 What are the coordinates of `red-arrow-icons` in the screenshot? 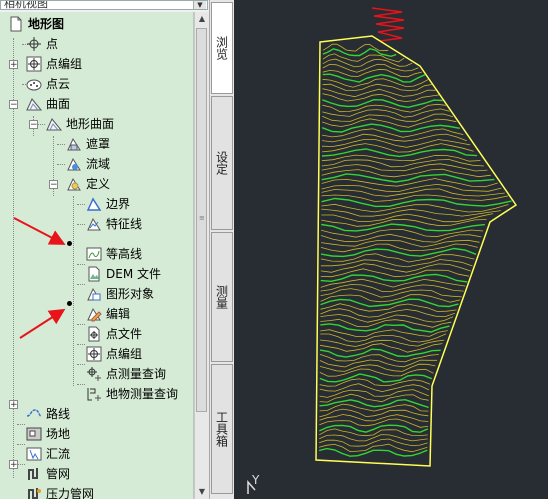 It's located at (39, 278).